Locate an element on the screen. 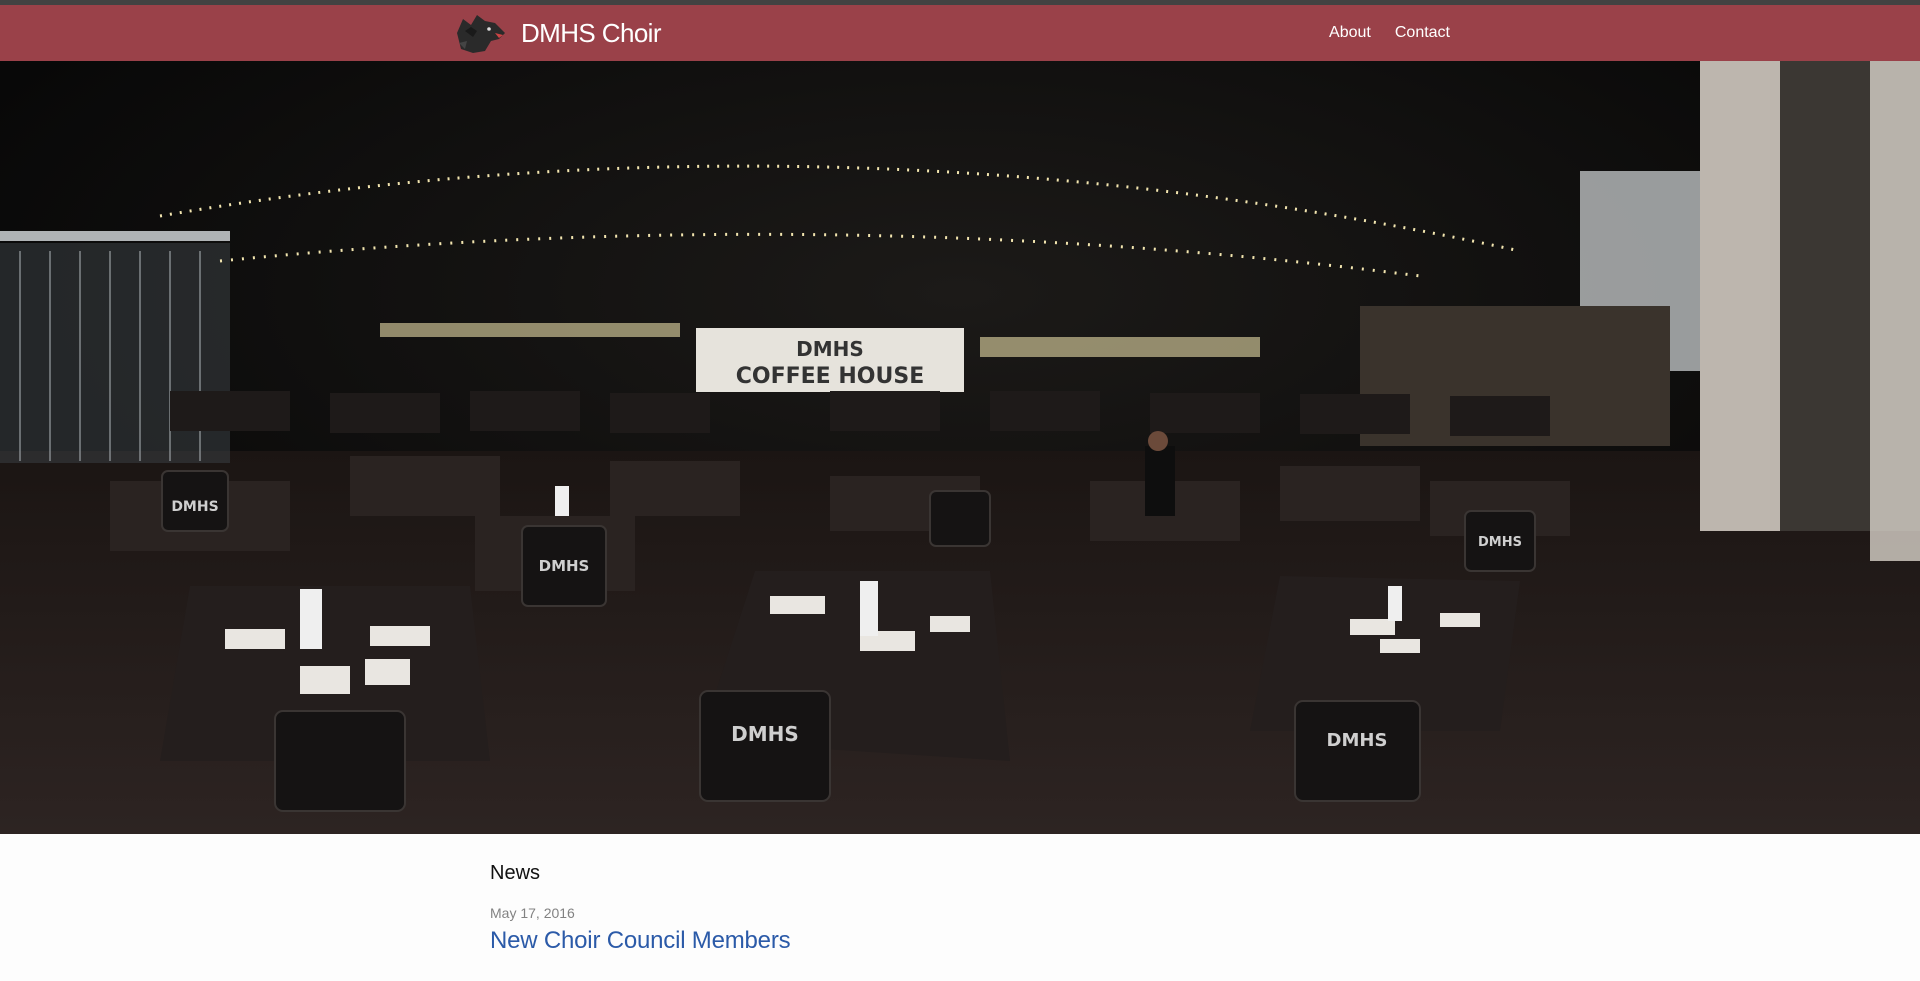 The image size is (1920, 981). header-inner: DMHS Choir About Contact is located at coordinates (962, 33).